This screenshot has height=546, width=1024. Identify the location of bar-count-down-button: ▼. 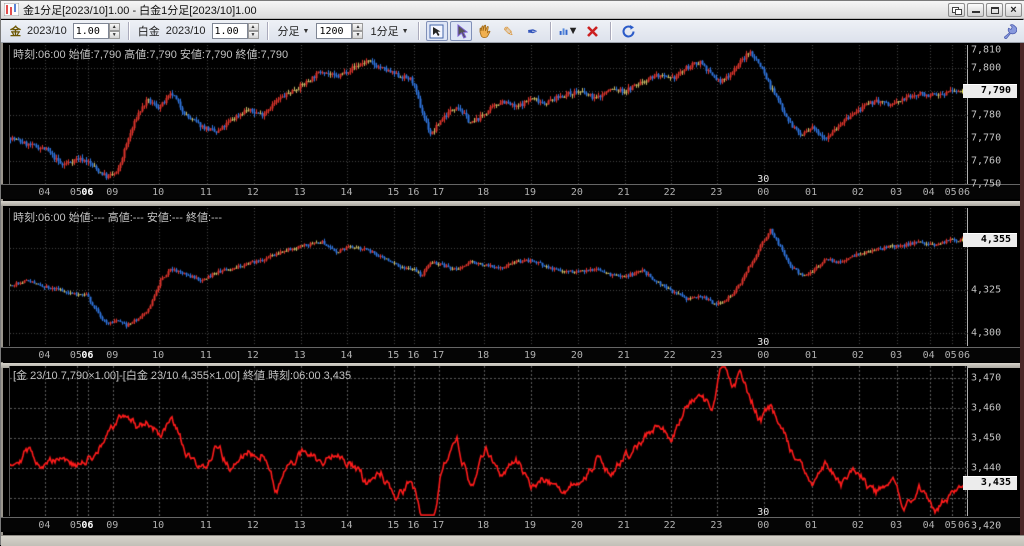
(358, 35).